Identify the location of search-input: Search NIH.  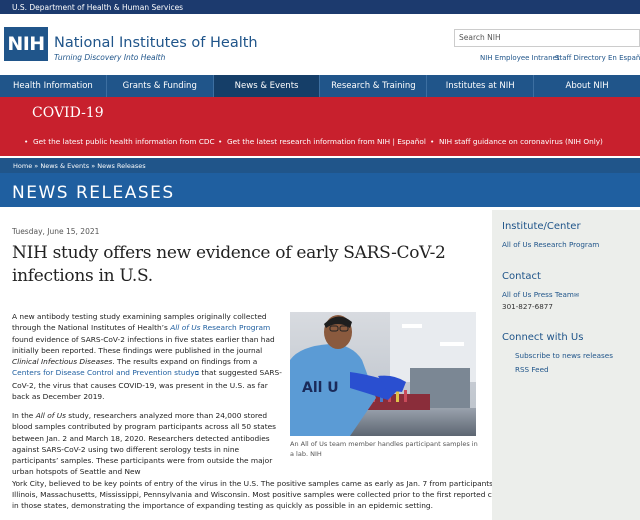
(547, 38).